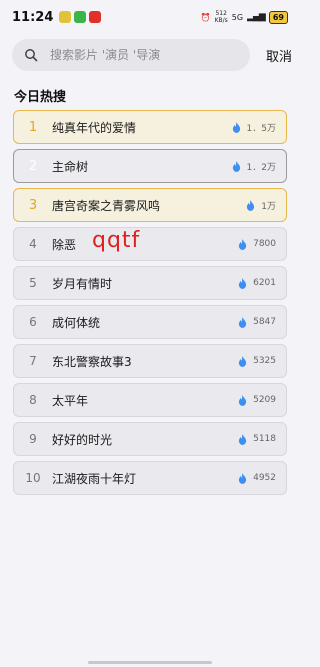 Image resolution: width=320 pixels, height=667 pixels. What do you see at coordinates (264, 400) in the screenshot?
I see `hot-score-value: 5209` at bounding box center [264, 400].